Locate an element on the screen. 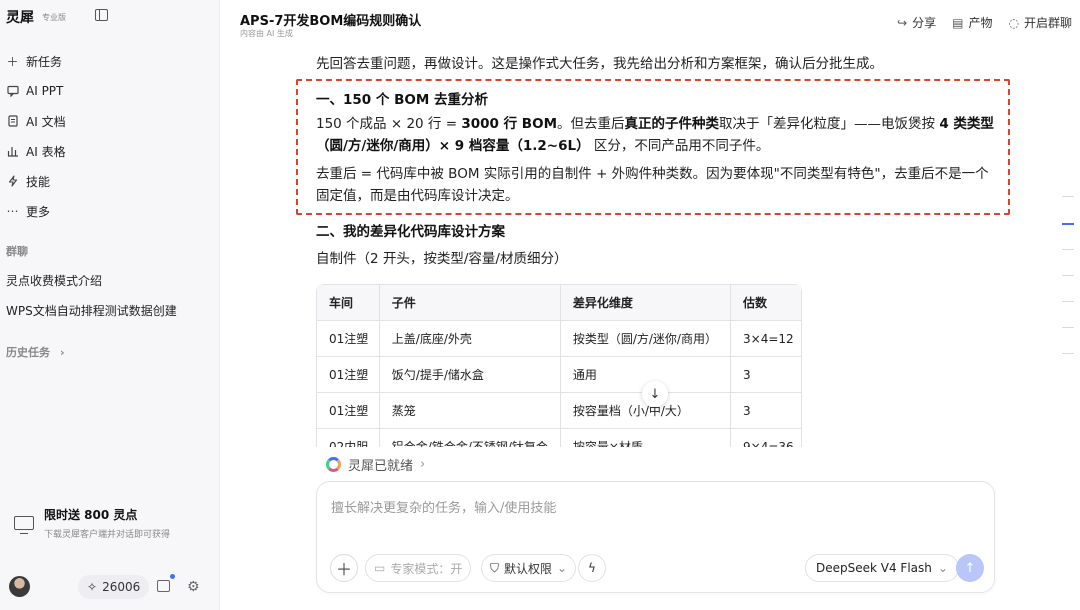 Image resolution: width=1080 pixels, height=610 pixels. sidebar-footer: ✧ 26006 ⚙ is located at coordinates (110, 587).